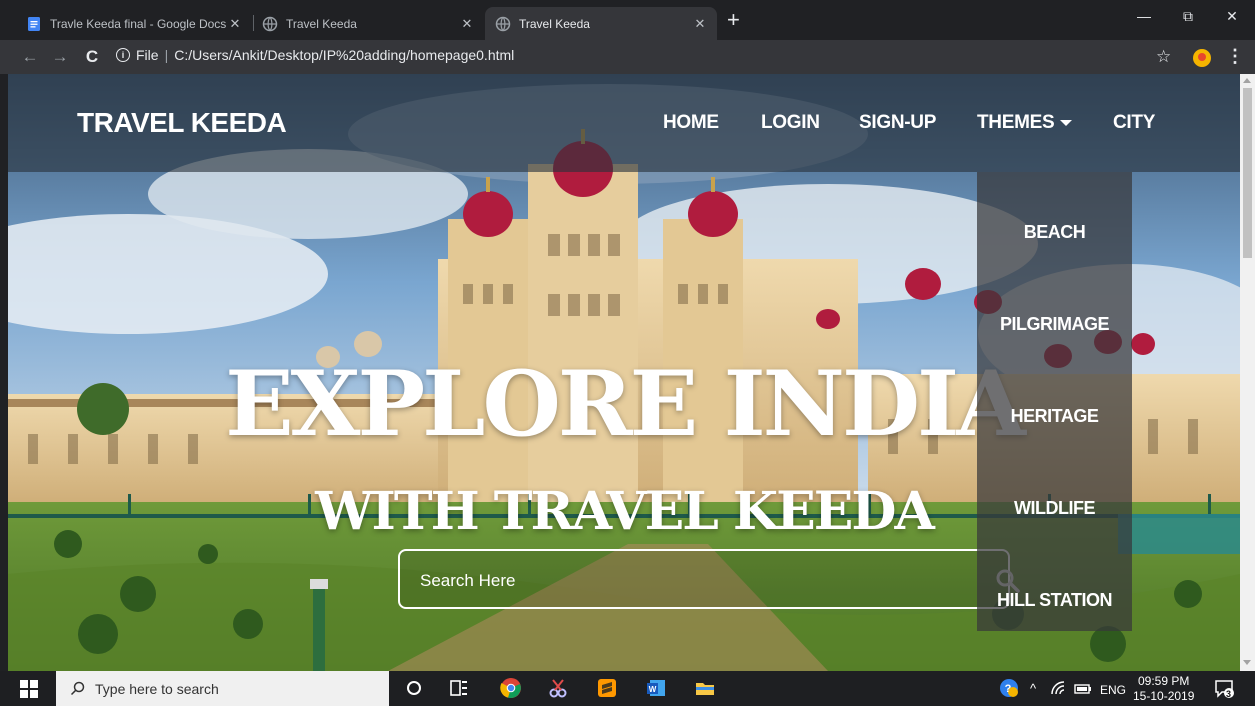  I want to click on nav-city: CITY, so click(1134, 123).